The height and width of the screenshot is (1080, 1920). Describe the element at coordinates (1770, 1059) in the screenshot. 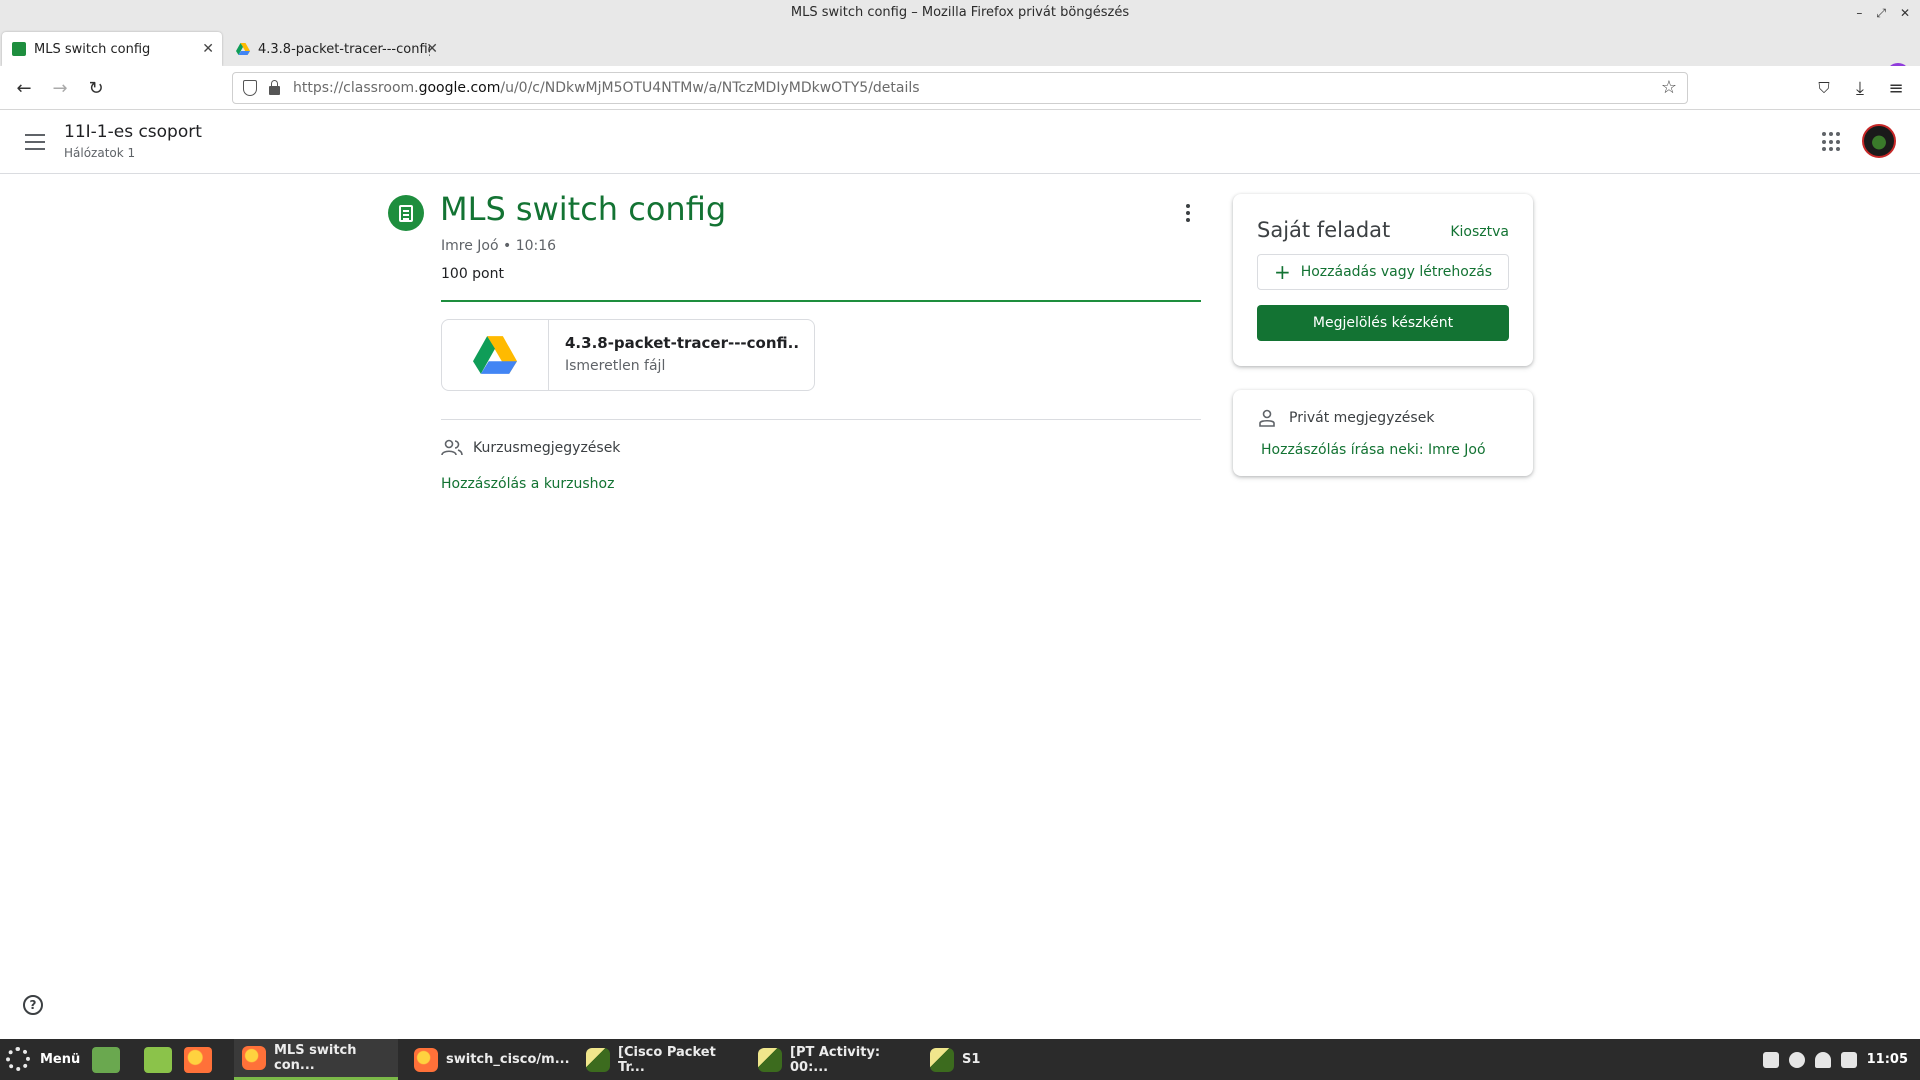

I see `clipboard-icon` at that location.